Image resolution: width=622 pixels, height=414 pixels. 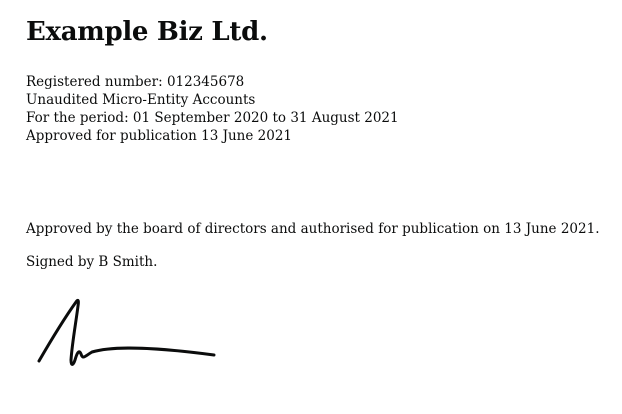 I want to click on publication-approval-date: Approved for publication 13 June 2021, so click(x=159, y=136).